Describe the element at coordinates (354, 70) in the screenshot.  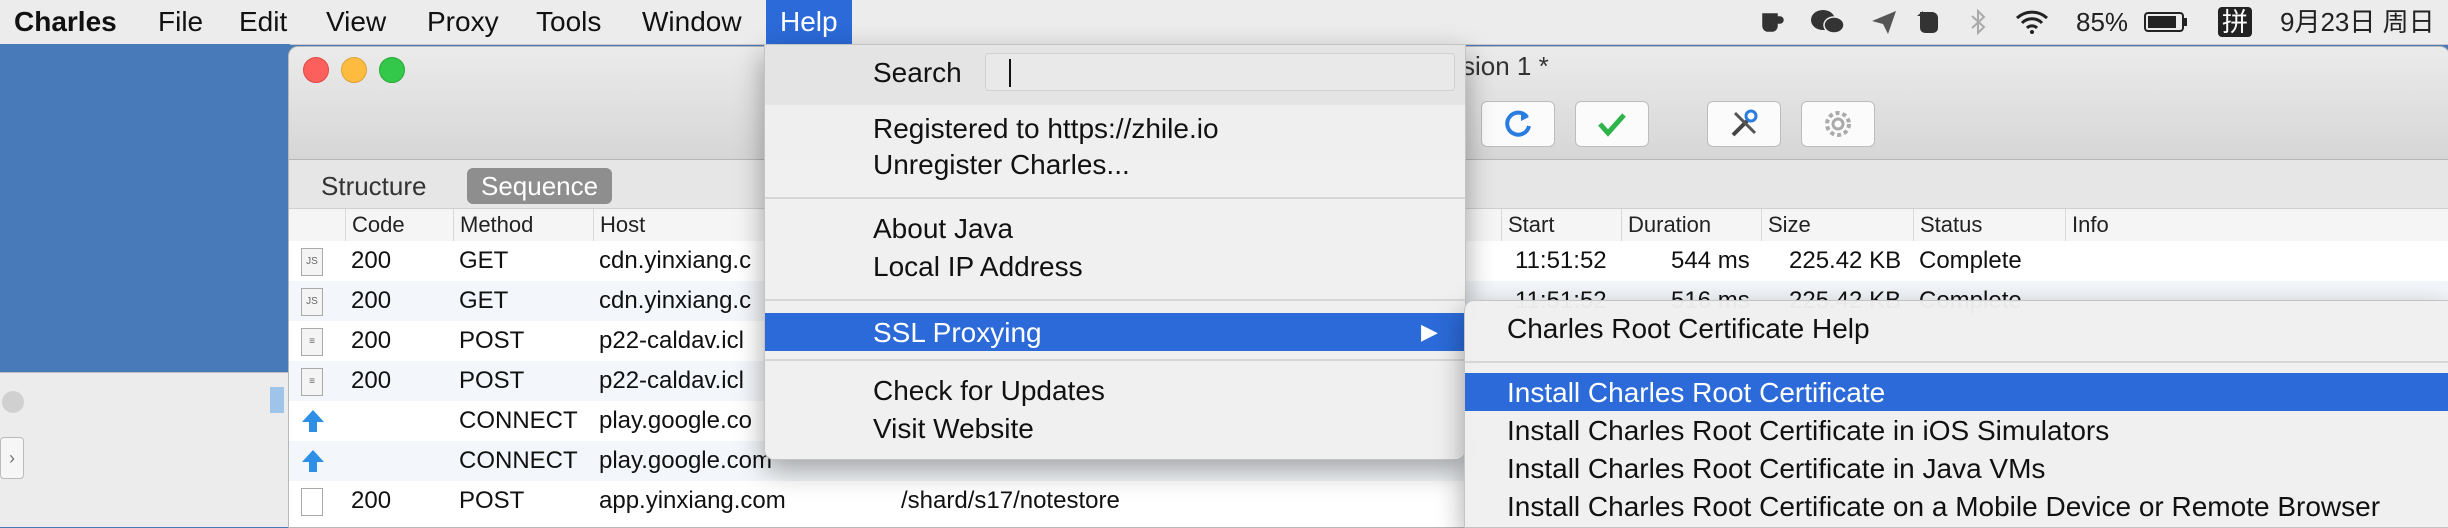
I see `minimize-window-icon` at that location.